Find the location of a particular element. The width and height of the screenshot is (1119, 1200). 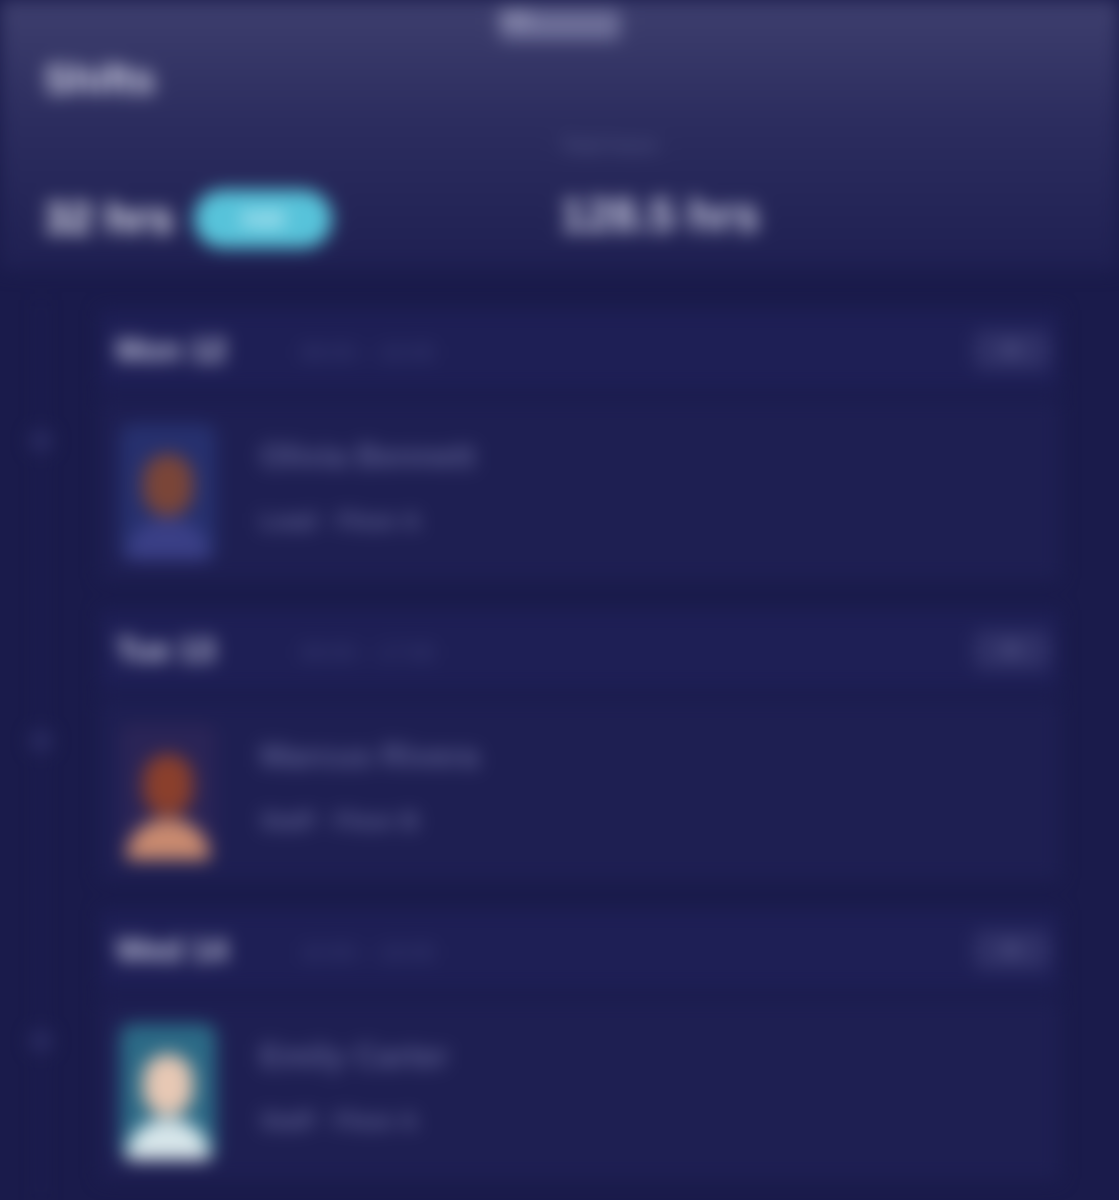

shift-date: Tue 13 is located at coordinates (165, 650).